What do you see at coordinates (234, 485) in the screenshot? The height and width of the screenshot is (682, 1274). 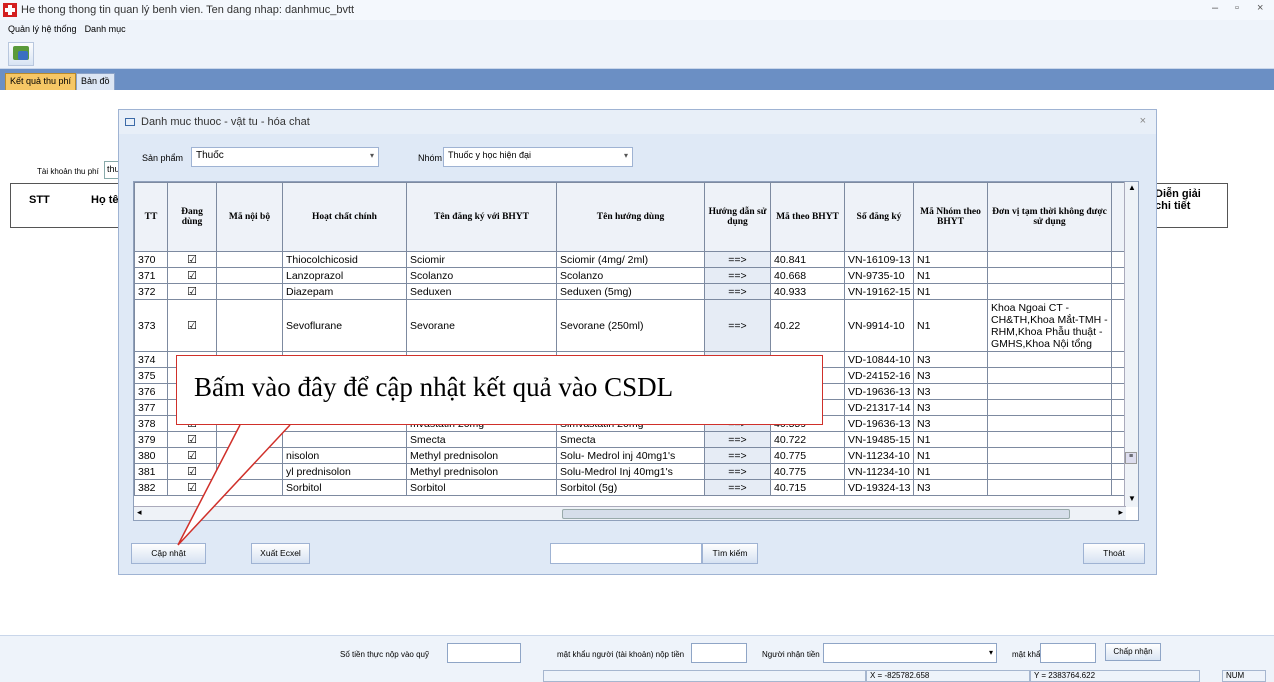 I see `callout-pointer` at bounding box center [234, 485].